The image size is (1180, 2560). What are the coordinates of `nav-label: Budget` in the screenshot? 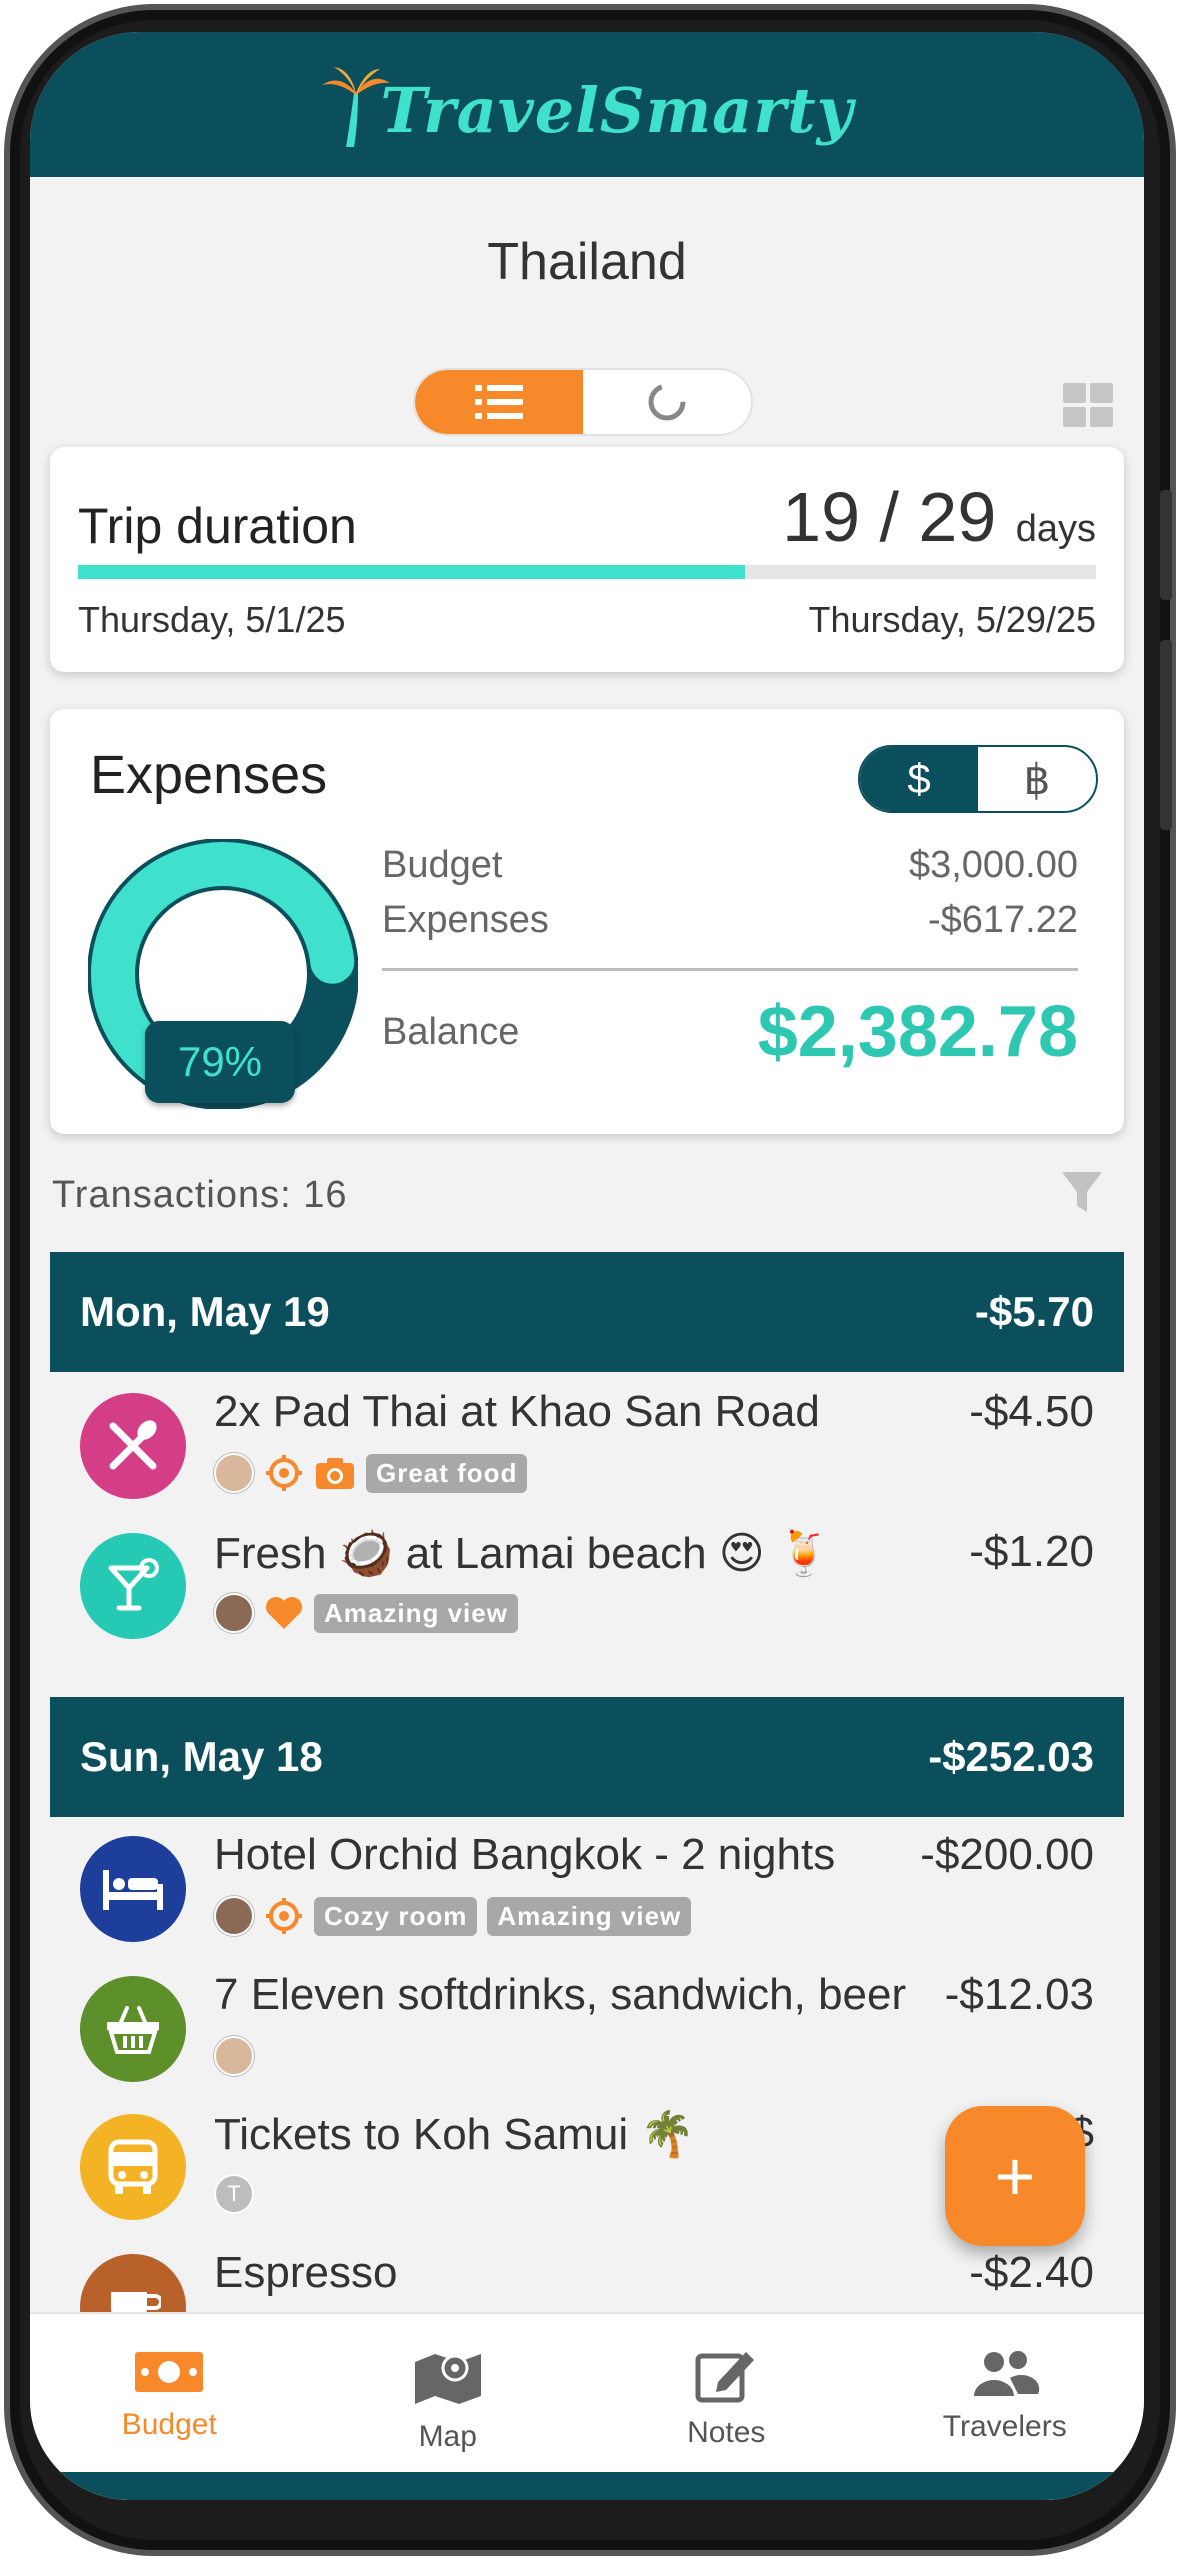 It's located at (169, 2424).